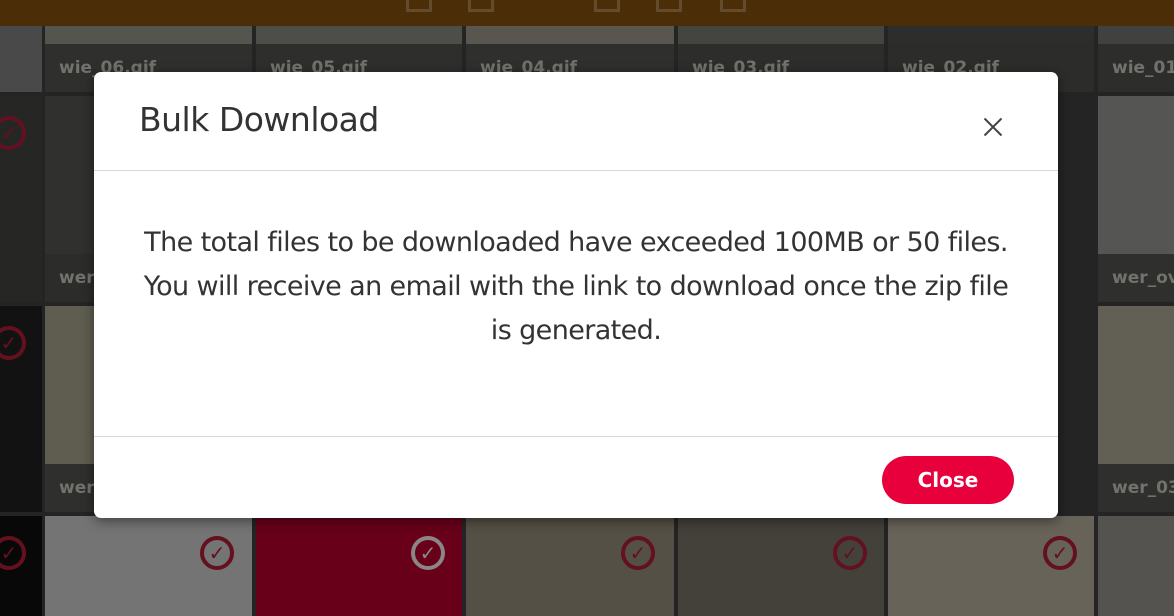 This screenshot has width=1174, height=616. What do you see at coordinates (993, 127) in the screenshot?
I see `close-icon` at bounding box center [993, 127].